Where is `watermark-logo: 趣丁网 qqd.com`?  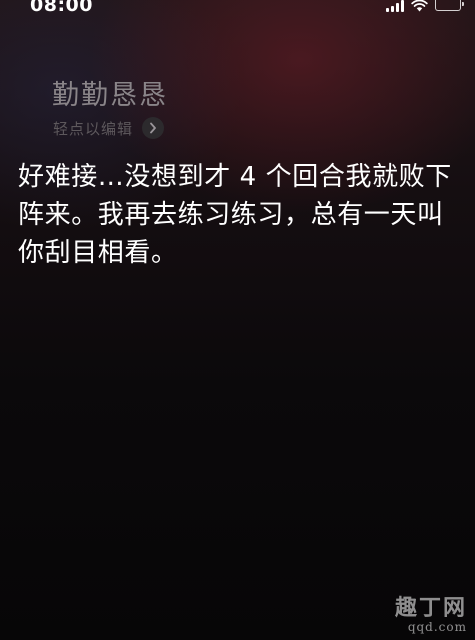
watermark-logo: 趣丁网 qqd.com is located at coordinates (431, 615).